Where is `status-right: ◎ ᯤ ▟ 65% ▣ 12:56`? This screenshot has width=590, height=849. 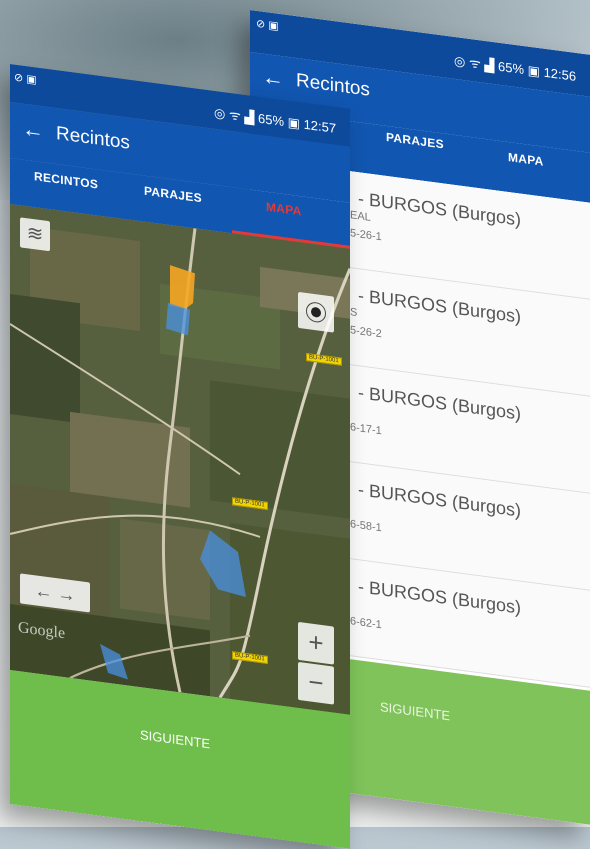
status-right: ◎ ᯤ ▟ 65% ▣ 12:56 is located at coordinates (515, 68).